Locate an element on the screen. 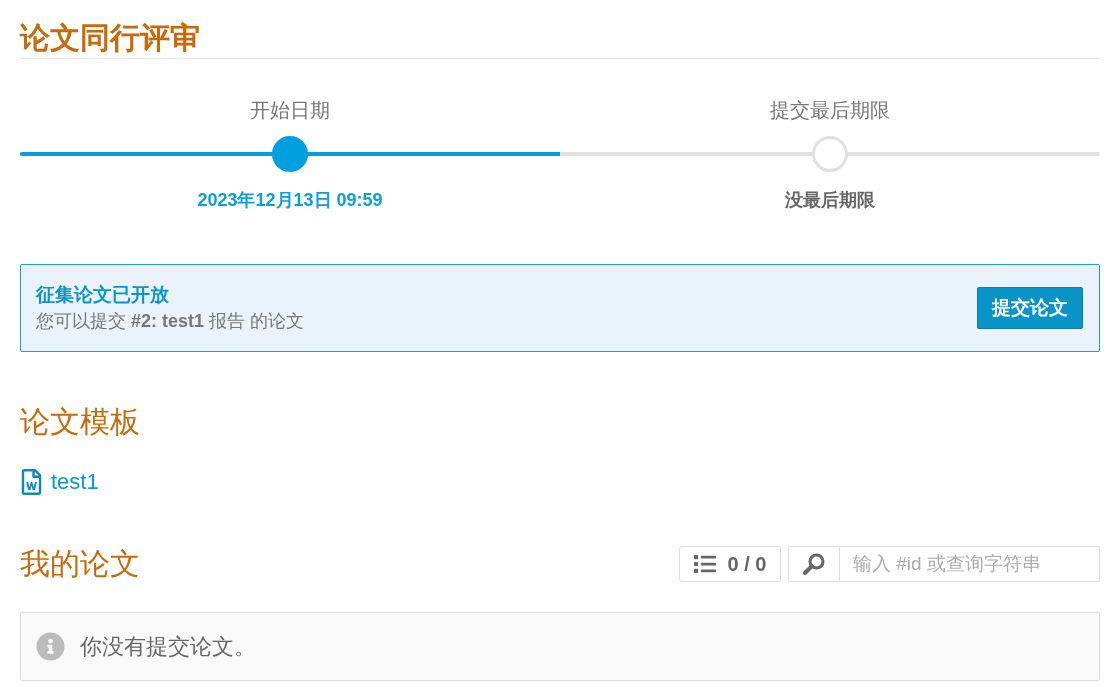 This screenshot has width=1111, height=687. paper-count-button: 0 / 0 is located at coordinates (730, 564).